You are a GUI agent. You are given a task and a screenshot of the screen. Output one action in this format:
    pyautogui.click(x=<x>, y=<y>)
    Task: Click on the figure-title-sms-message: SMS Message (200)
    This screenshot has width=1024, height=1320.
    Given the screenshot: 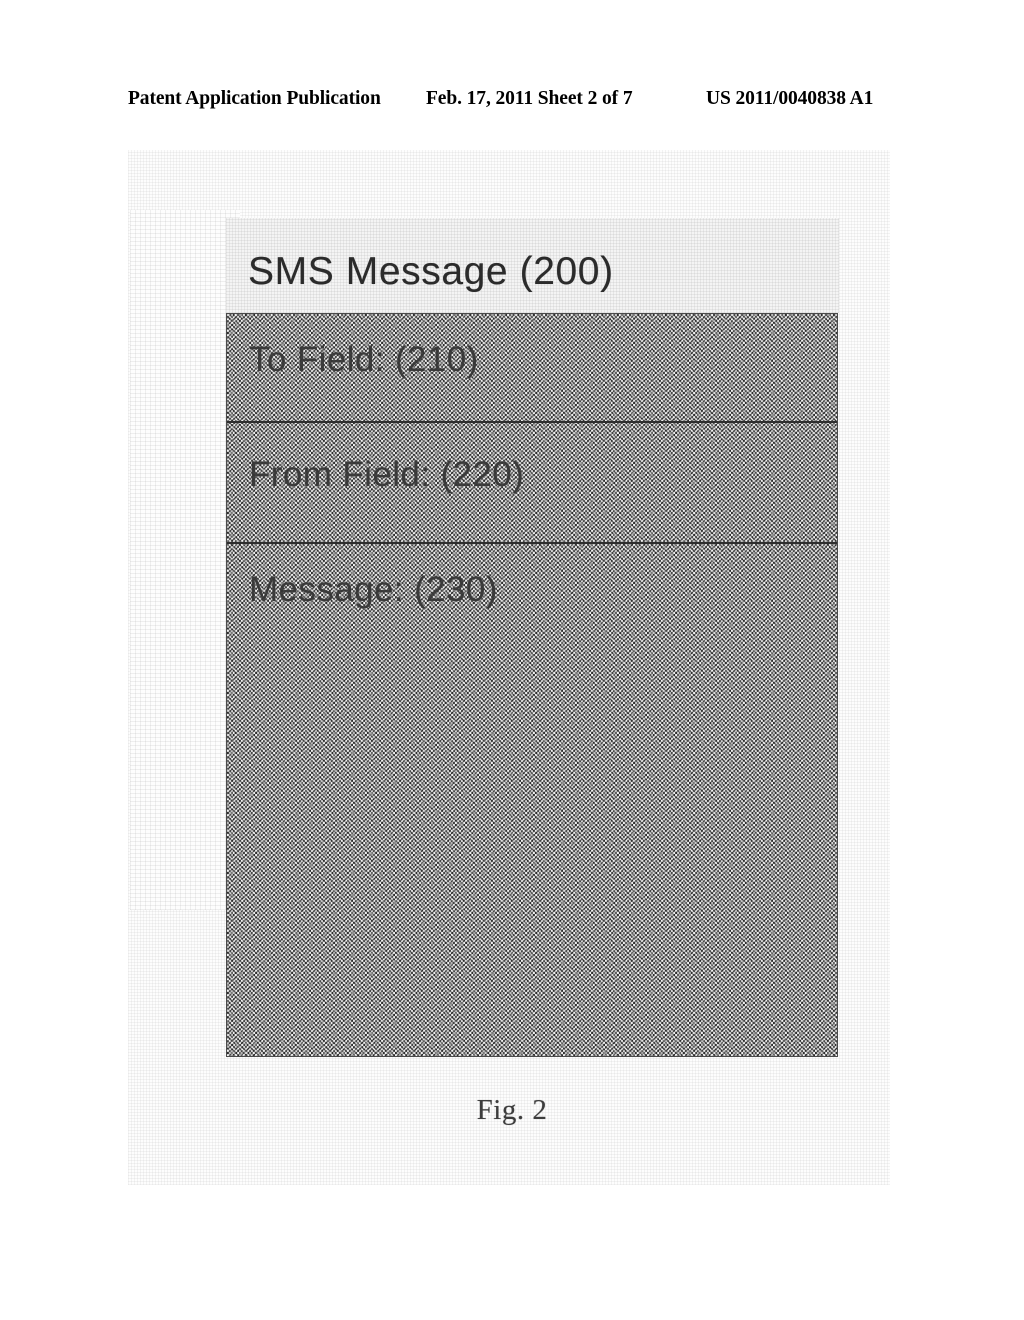 What is the action you would take?
    pyautogui.click(x=431, y=271)
    